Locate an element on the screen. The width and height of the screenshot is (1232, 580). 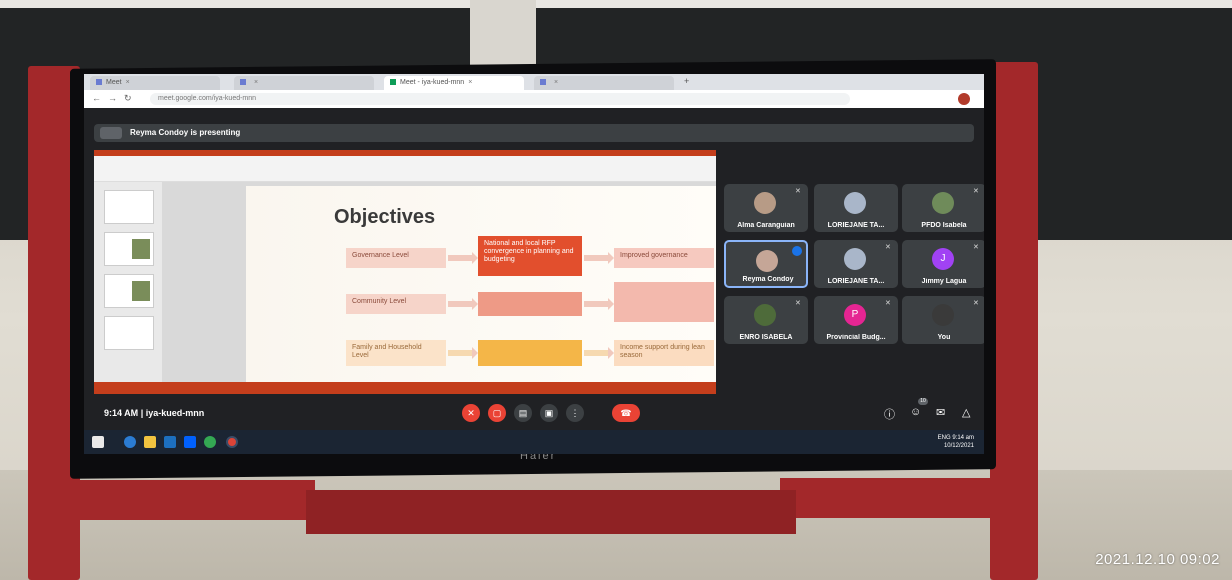
participant-tile: ✕ Alma Caranguian is located at coordinates (766, 208).